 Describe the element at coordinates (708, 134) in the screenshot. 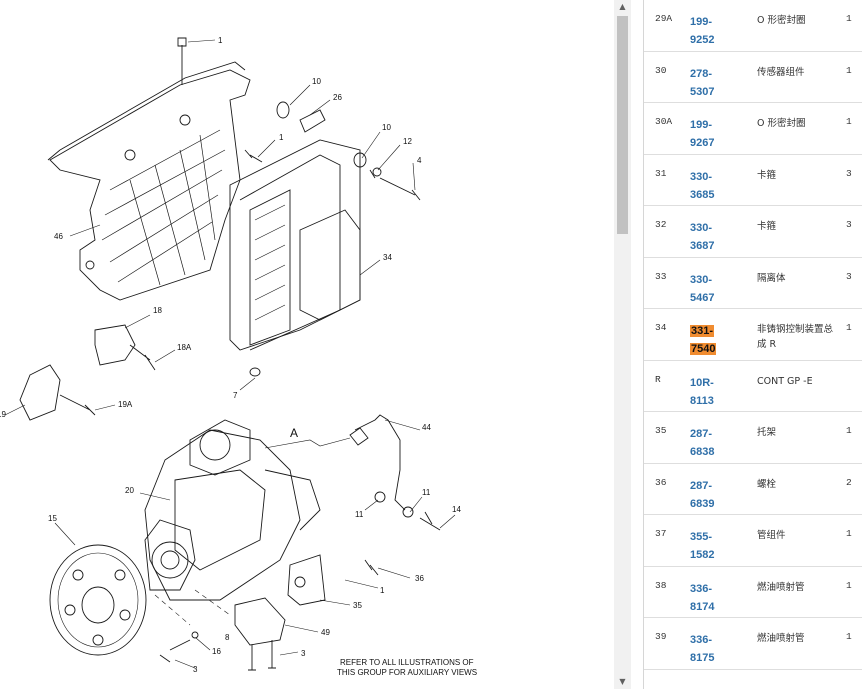

I see `part-number-link: 199- 9267` at that location.